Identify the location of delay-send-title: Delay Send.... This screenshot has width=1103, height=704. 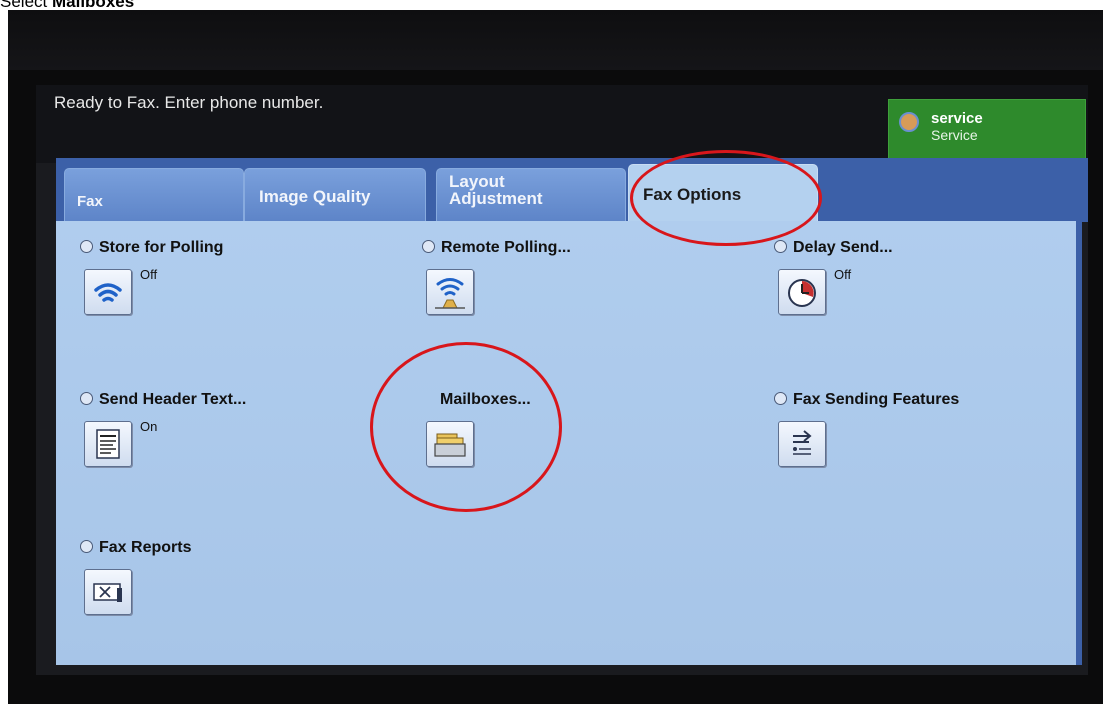
(833, 248).